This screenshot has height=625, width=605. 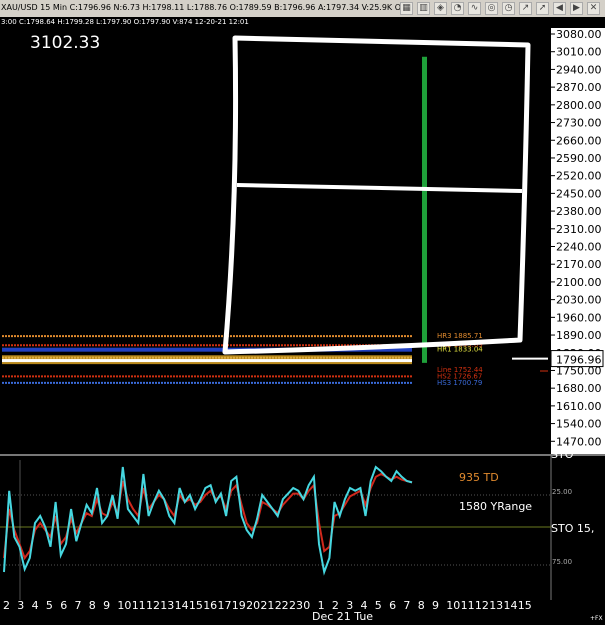 What do you see at coordinates (579, 317) in the screenshot?
I see `y-tick-label: 1960.00` at bounding box center [579, 317].